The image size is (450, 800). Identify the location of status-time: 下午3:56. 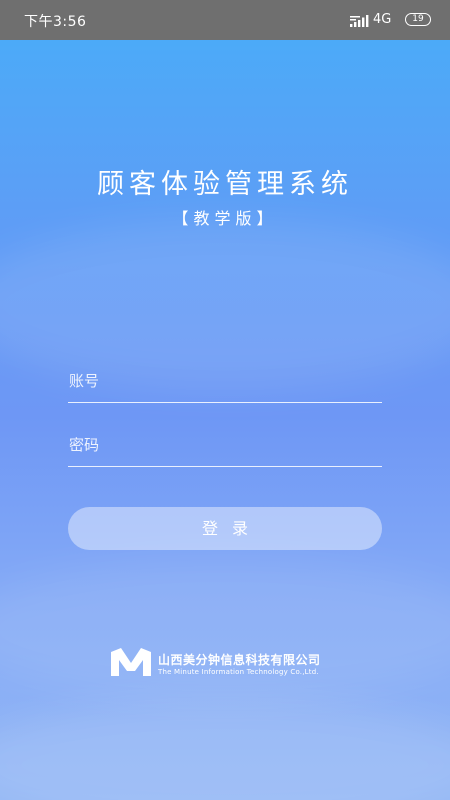
(55, 22).